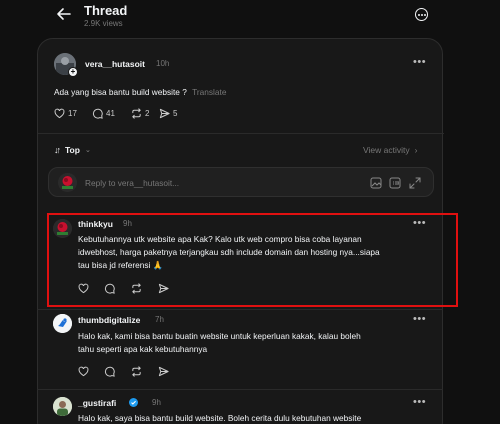 This screenshot has height=424, width=500. I want to click on sort-icon: ↓↑, so click(57, 150).